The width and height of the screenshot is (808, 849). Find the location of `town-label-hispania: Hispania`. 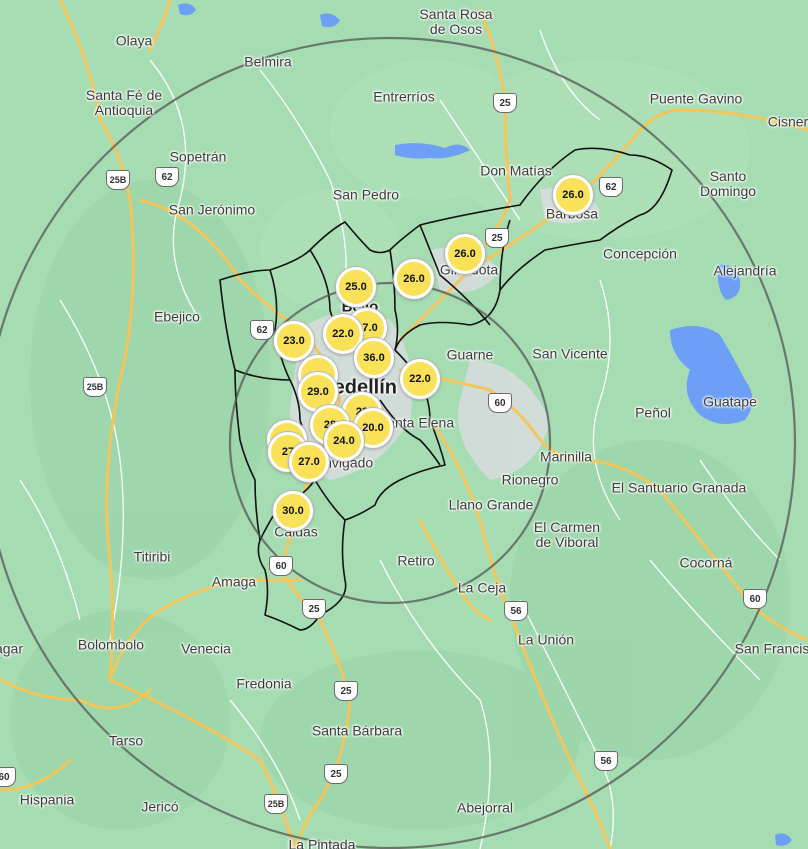

town-label-hispania: Hispania is located at coordinates (47, 799).